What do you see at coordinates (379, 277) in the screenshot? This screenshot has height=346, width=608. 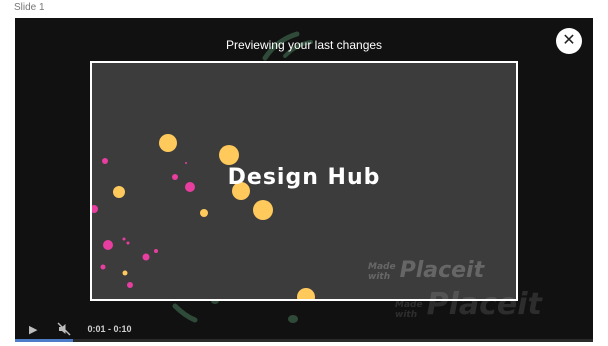 I see `watermark-with-text: with` at bounding box center [379, 277].